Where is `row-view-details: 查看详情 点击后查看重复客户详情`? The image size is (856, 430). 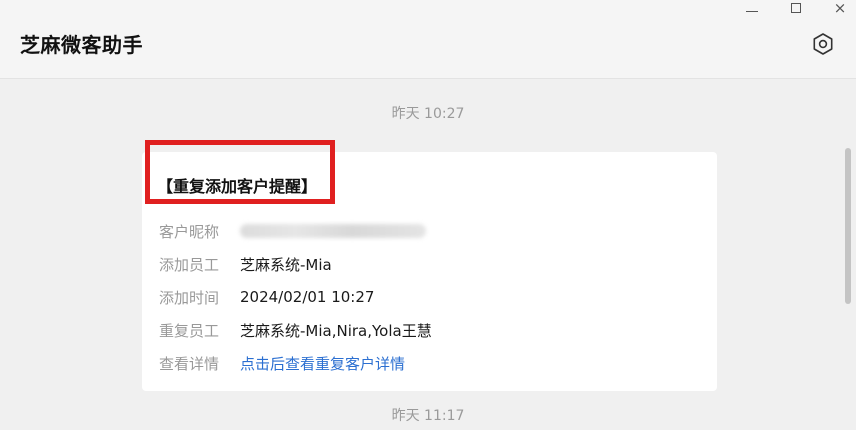
row-view-details: 查看详情 点击后查看重复客户详情 is located at coordinates (282, 363).